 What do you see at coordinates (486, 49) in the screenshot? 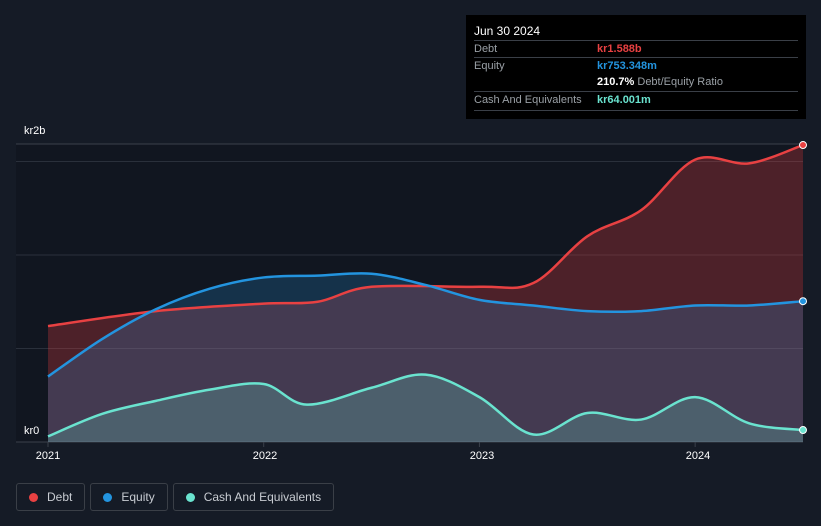
I see `debt-label: Debt` at bounding box center [486, 49].